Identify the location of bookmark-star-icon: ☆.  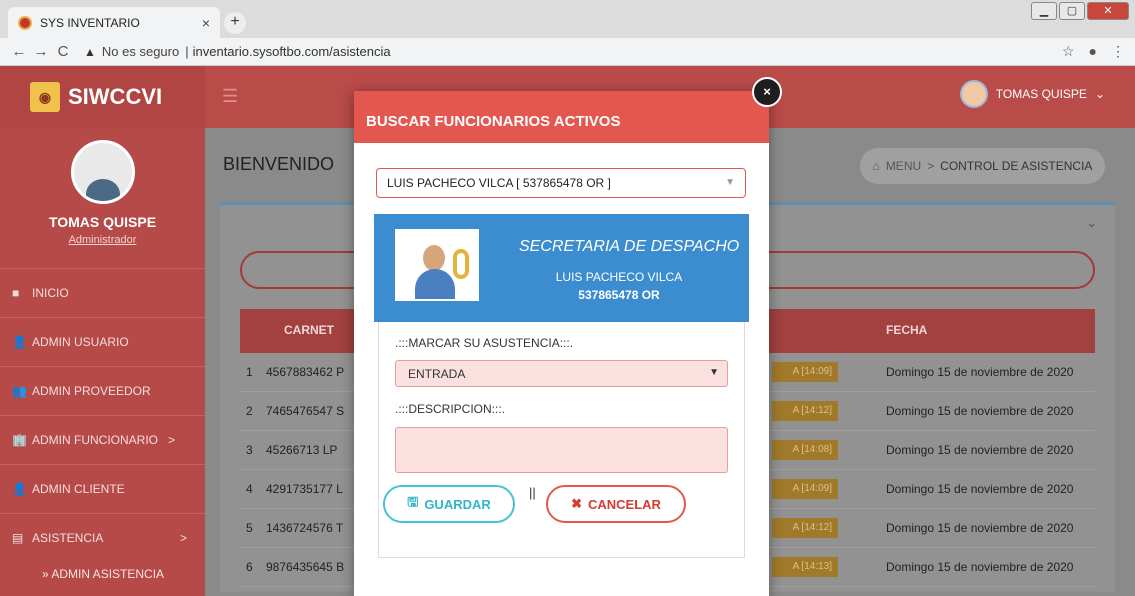
(1068, 51).